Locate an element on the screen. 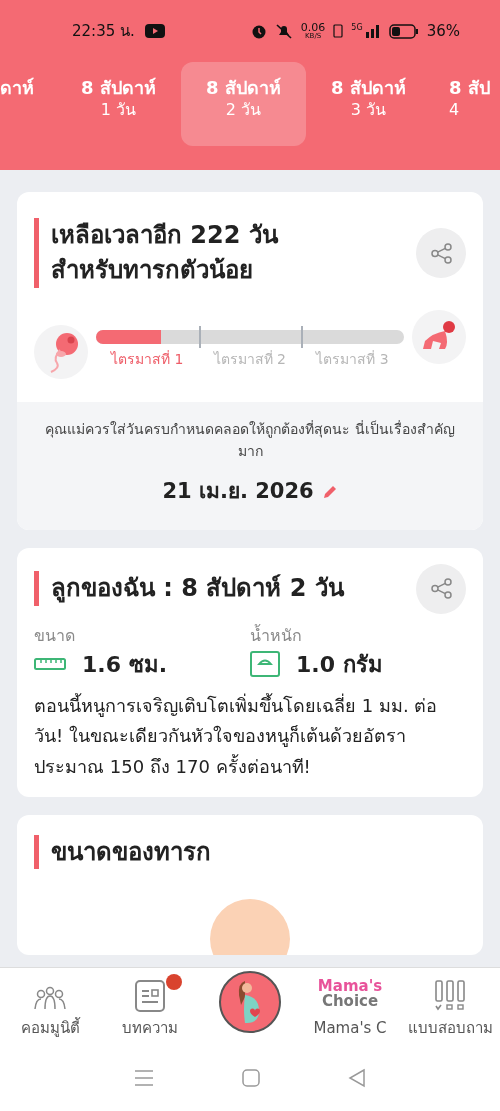 The image size is (500, 1111). week-tab: 8 สัป 4 is located at coordinates (460, 104).